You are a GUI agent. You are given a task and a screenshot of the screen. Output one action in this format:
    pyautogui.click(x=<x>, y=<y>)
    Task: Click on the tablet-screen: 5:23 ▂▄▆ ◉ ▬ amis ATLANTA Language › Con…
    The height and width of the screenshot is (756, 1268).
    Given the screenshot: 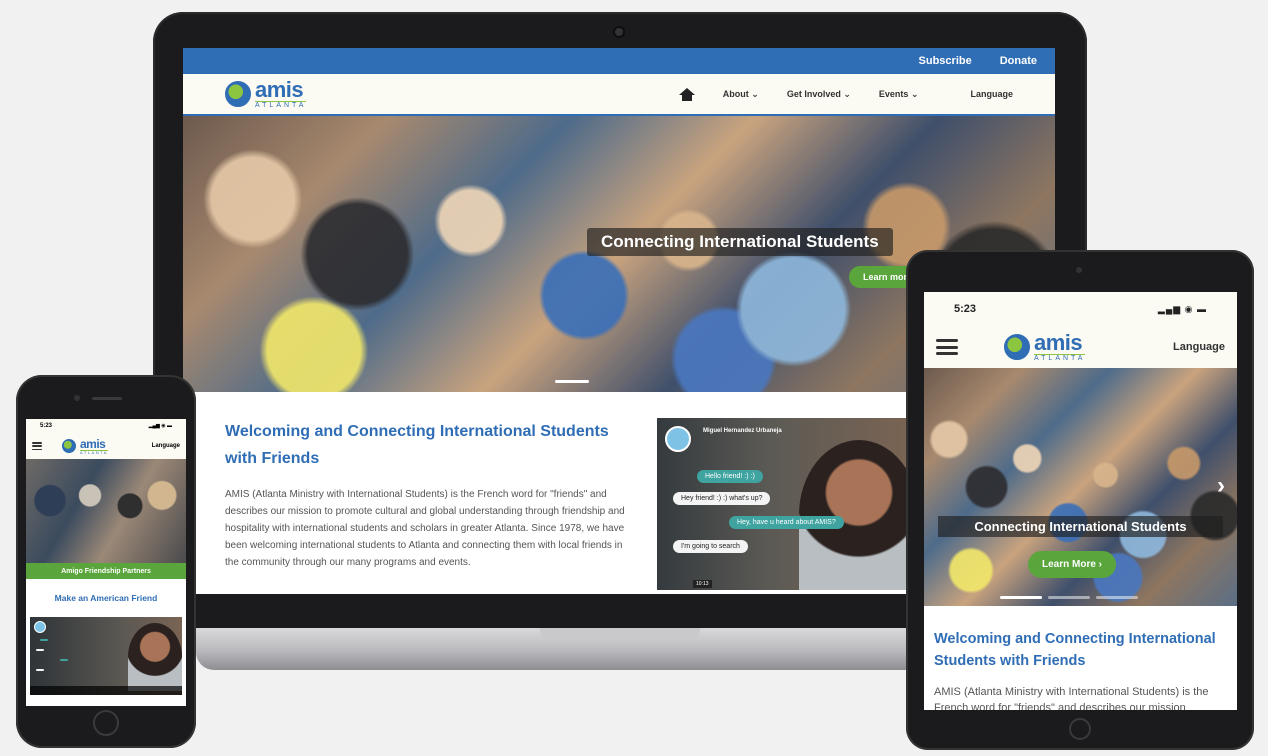 What is the action you would take?
    pyautogui.click(x=1080, y=501)
    